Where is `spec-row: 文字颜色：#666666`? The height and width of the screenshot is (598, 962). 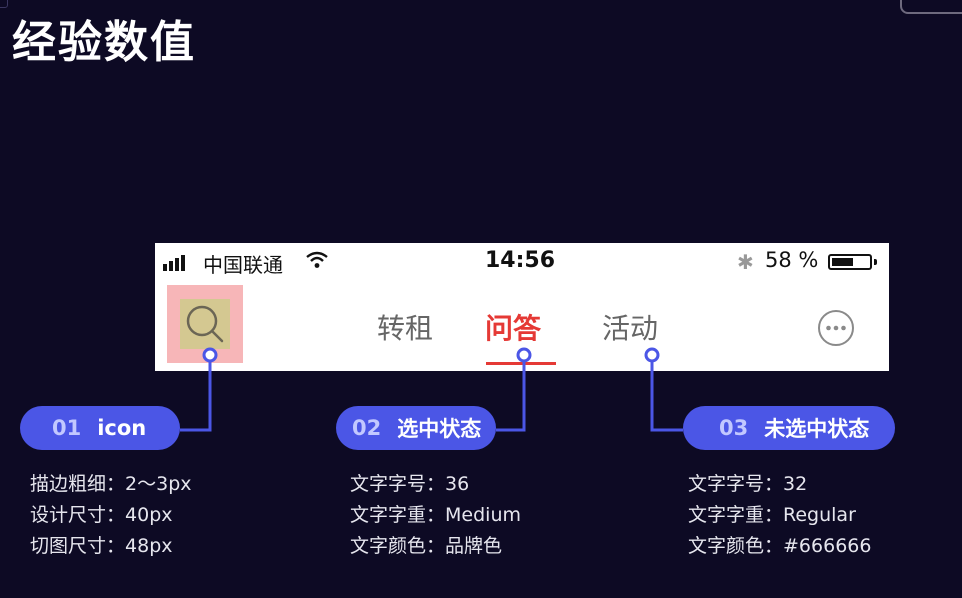 spec-row: 文字颜色：#666666 is located at coordinates (779, 546).